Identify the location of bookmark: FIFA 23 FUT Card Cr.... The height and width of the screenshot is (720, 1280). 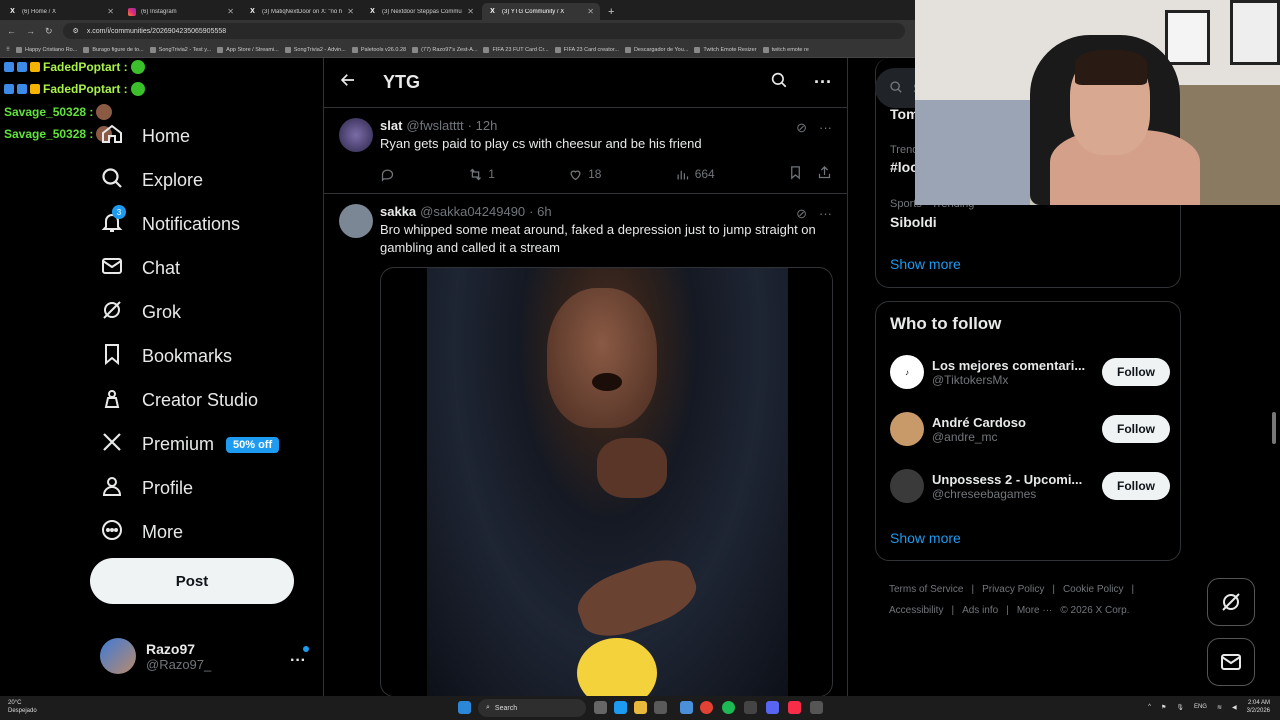
(516, 49).